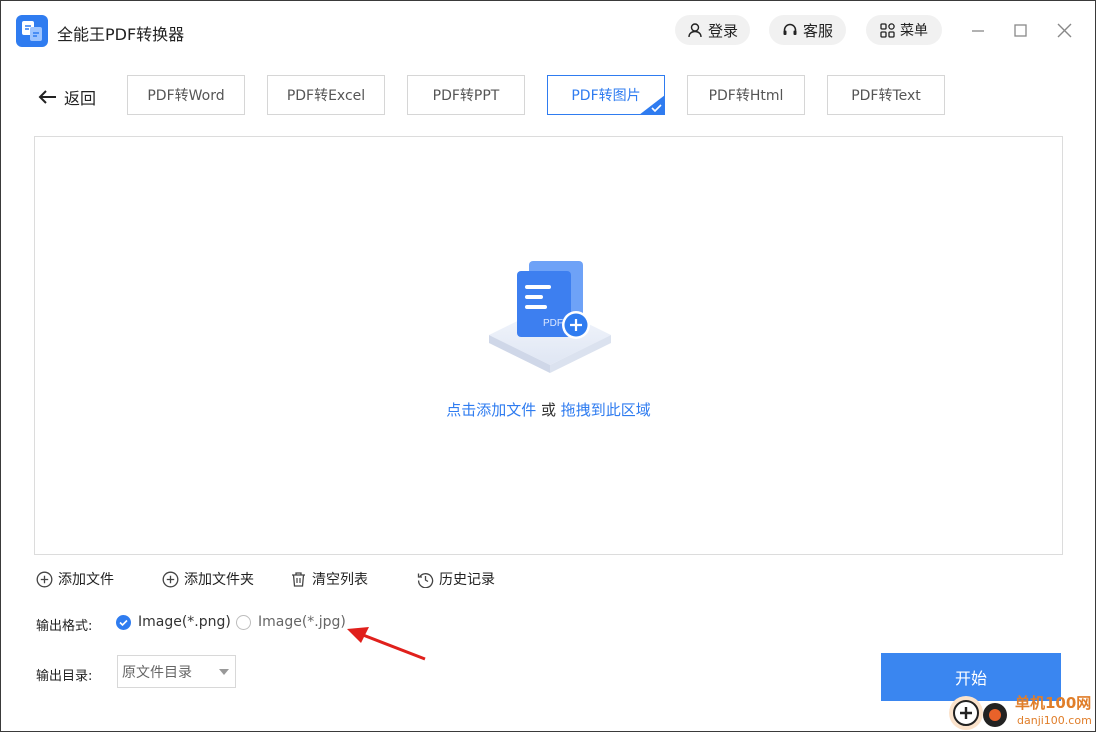 The image size is (1096, 732). What do you see at coordinates (157, 672) in the screenshot?
I see `output-dir-value: 原文件目录` at bounding box center [157, 672].